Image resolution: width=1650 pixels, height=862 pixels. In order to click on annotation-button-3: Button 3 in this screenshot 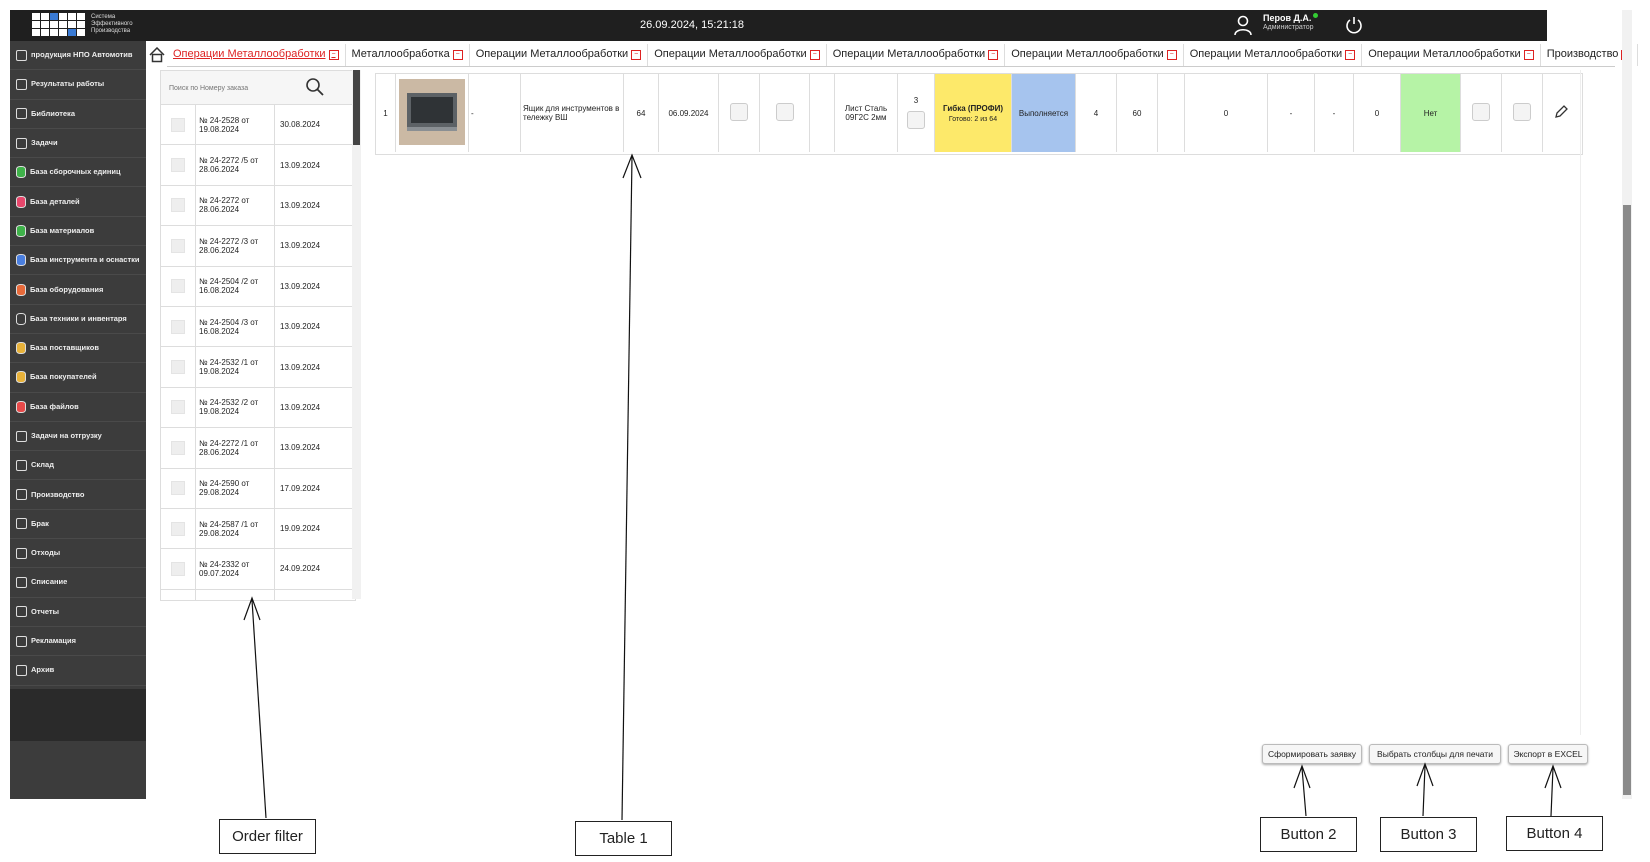, I will do `click(1428, 834)`.